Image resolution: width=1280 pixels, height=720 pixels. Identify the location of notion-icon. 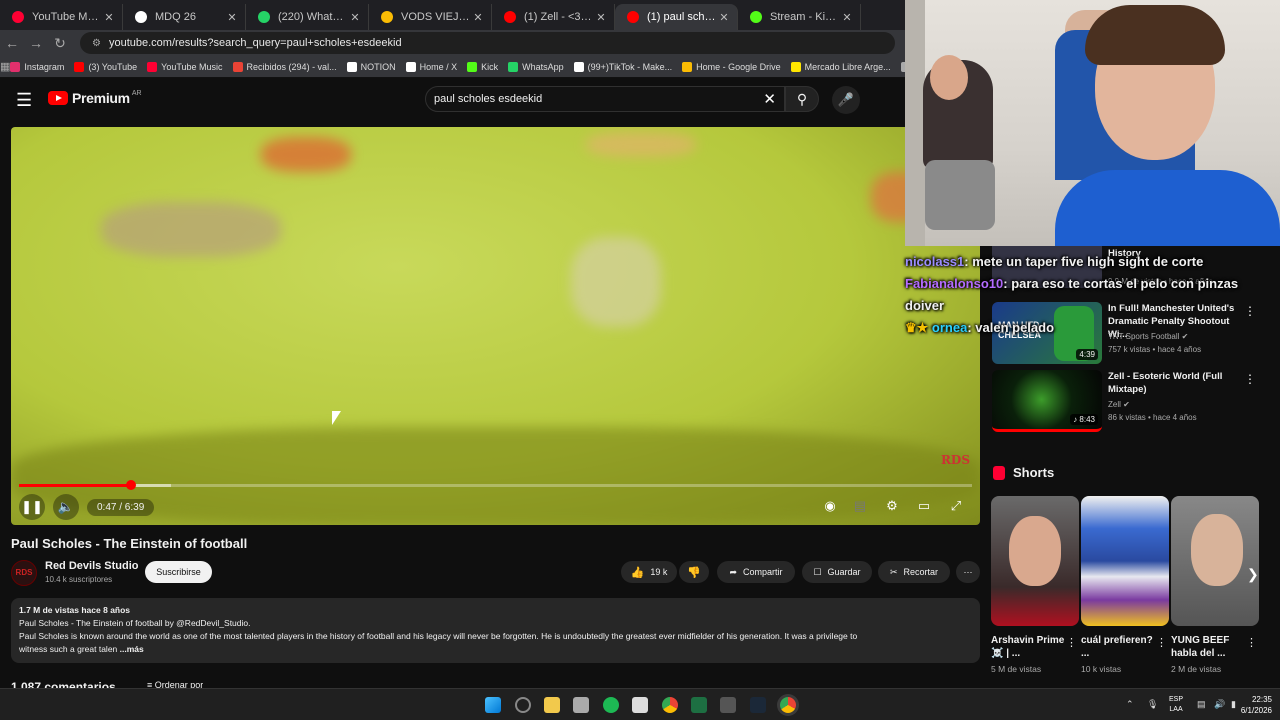
(141, 17).